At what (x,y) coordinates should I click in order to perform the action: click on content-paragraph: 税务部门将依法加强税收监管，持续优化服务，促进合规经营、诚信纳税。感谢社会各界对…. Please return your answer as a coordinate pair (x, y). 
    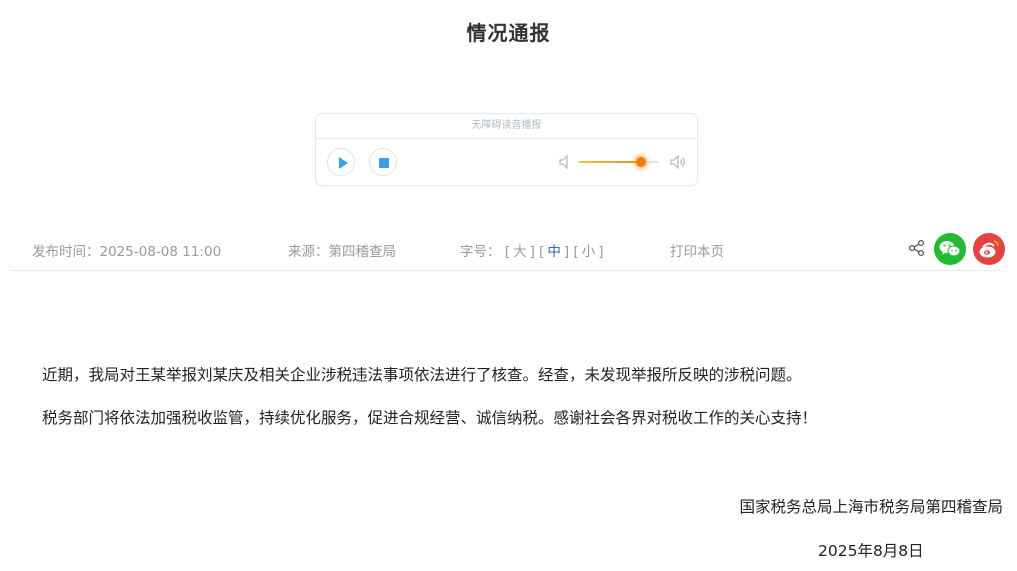
    Looking at the image, I should click on (430, 418).